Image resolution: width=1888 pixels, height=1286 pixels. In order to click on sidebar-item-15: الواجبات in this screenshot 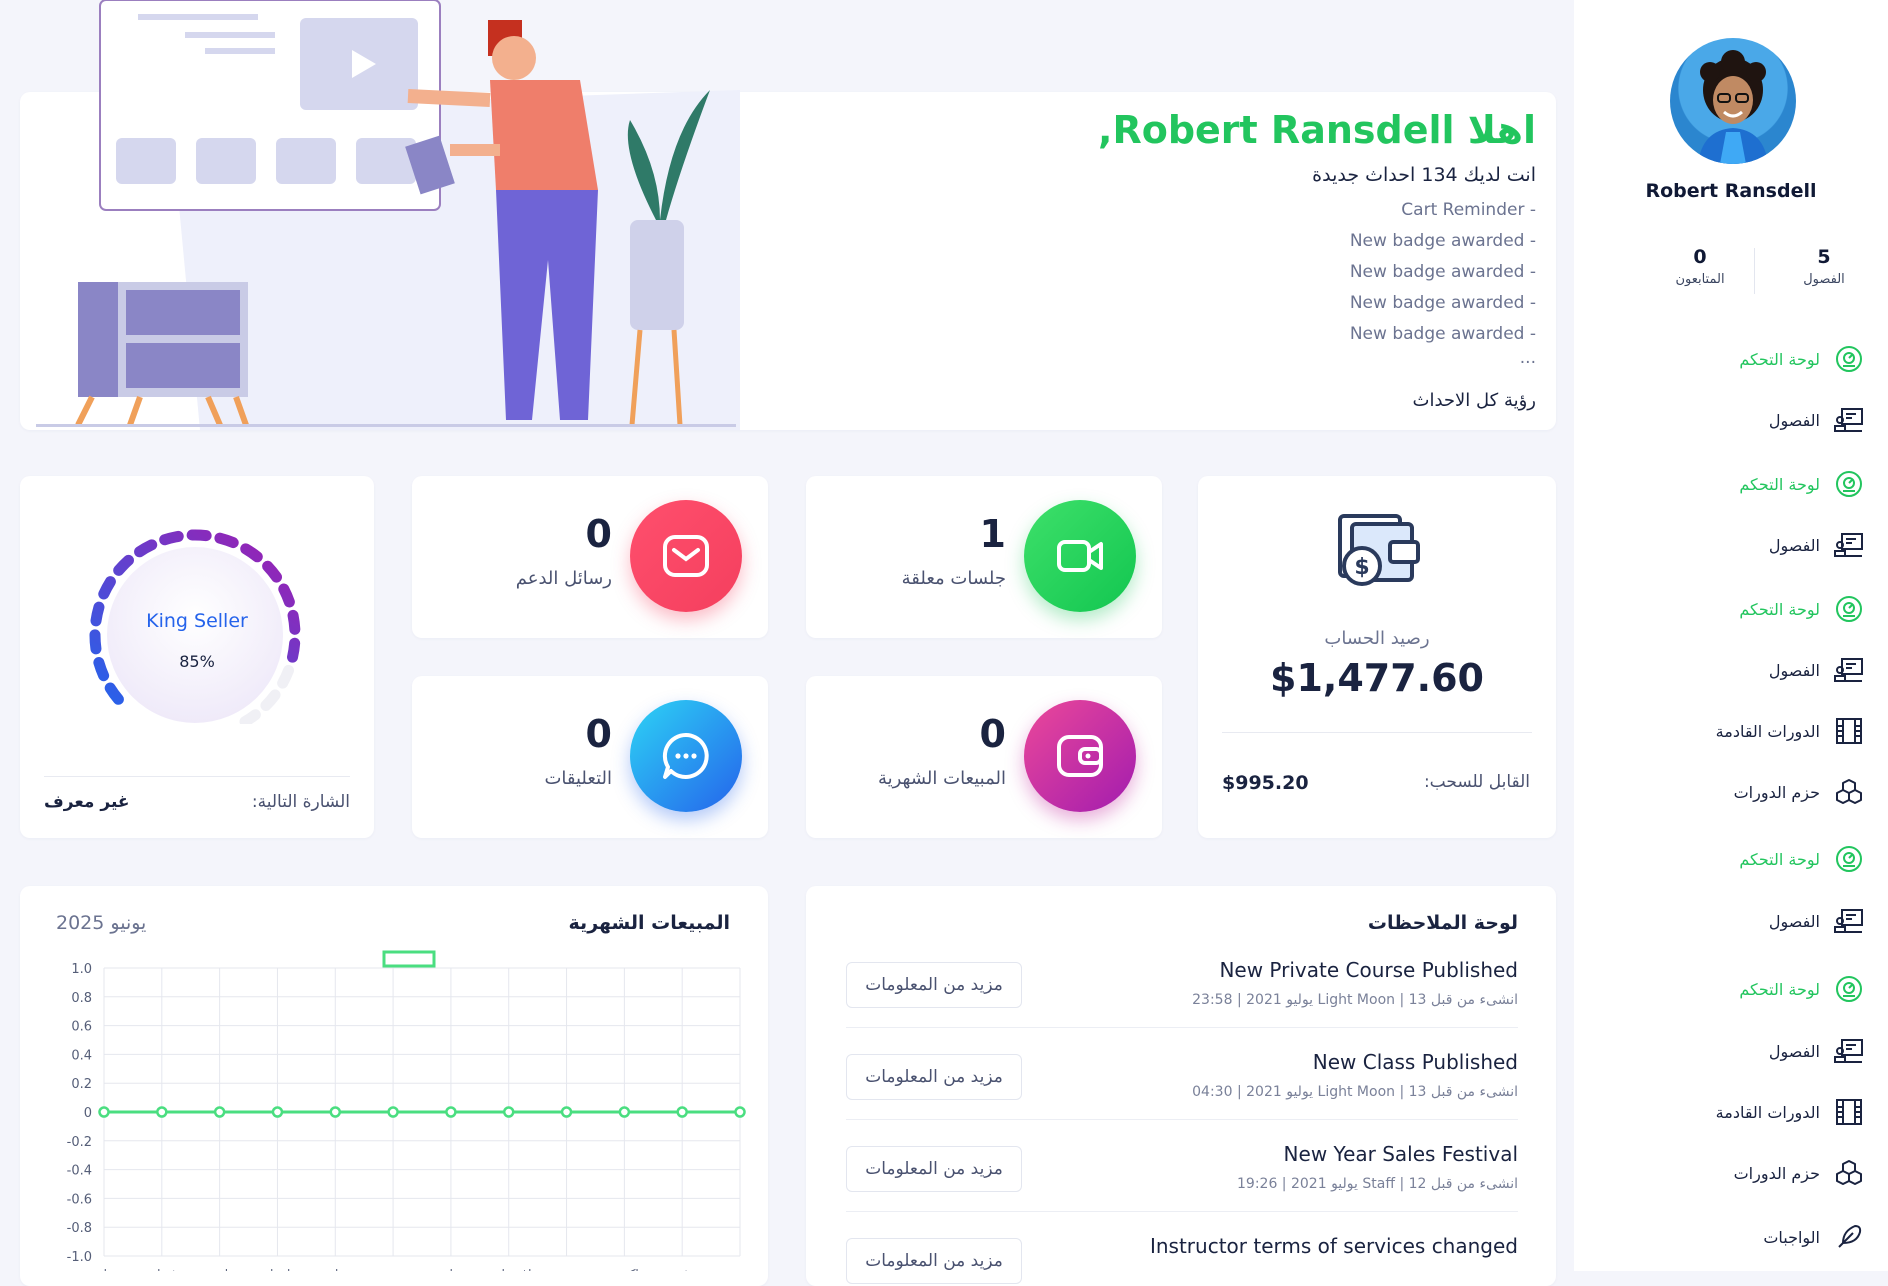, I will do `click(1813, 1237)`.